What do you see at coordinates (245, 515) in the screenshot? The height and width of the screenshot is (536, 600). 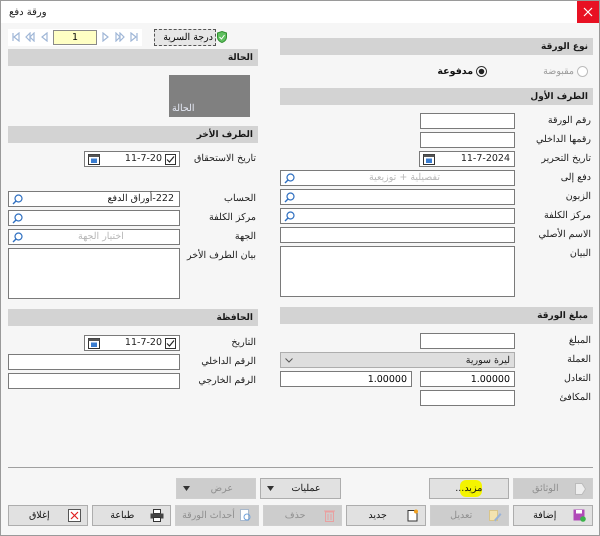 I see `document-search-icon` at bounding box center [245, 515].